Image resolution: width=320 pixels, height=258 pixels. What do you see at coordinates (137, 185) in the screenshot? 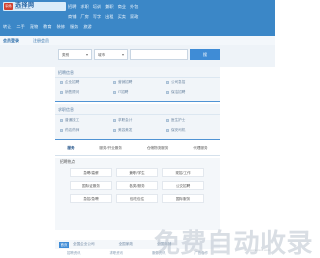
I see `hot-topic-button: 各类/服务` at bounding box center [137, 185].